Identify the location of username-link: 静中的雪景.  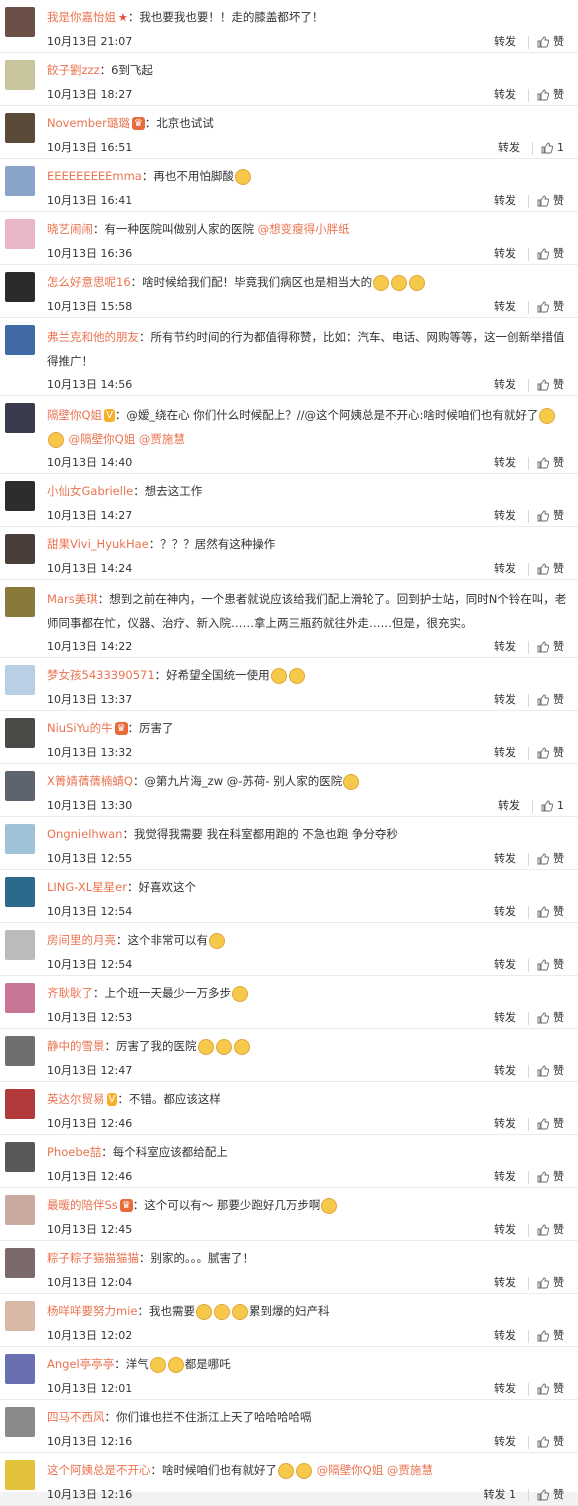
(76, 1046).